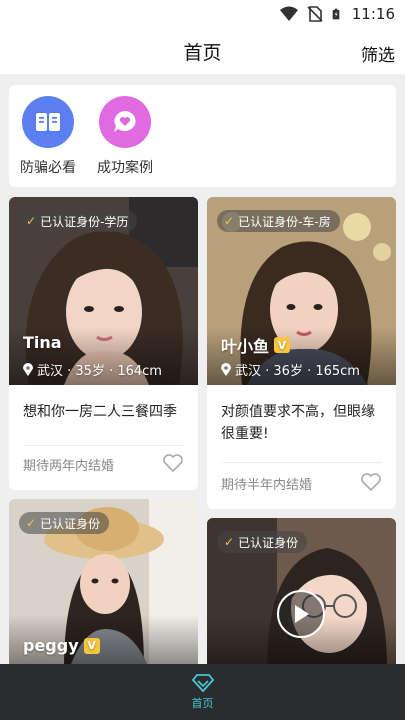 Image resolution: width=405 pixels, height=720 pixels. I want to click on quick-links-panel: 防骗必看 成功案例, so click(202, 136).